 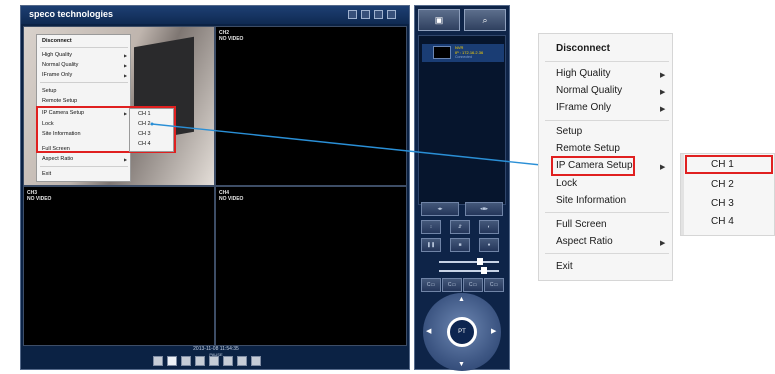 What do you see at coordinates (581, 224) in the screenshot?
I see `menu-item-full-screen: Full Screen` at bounding box center [581, 224].